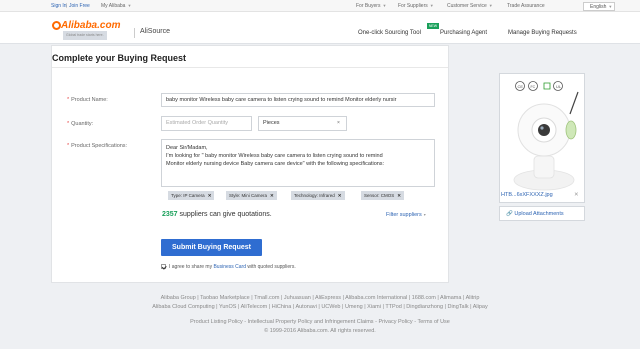 The height and width of the screenshot is (349, 640). I want to click on nav-purchasing-agent: Purchasing Agent, so click(463, 33).